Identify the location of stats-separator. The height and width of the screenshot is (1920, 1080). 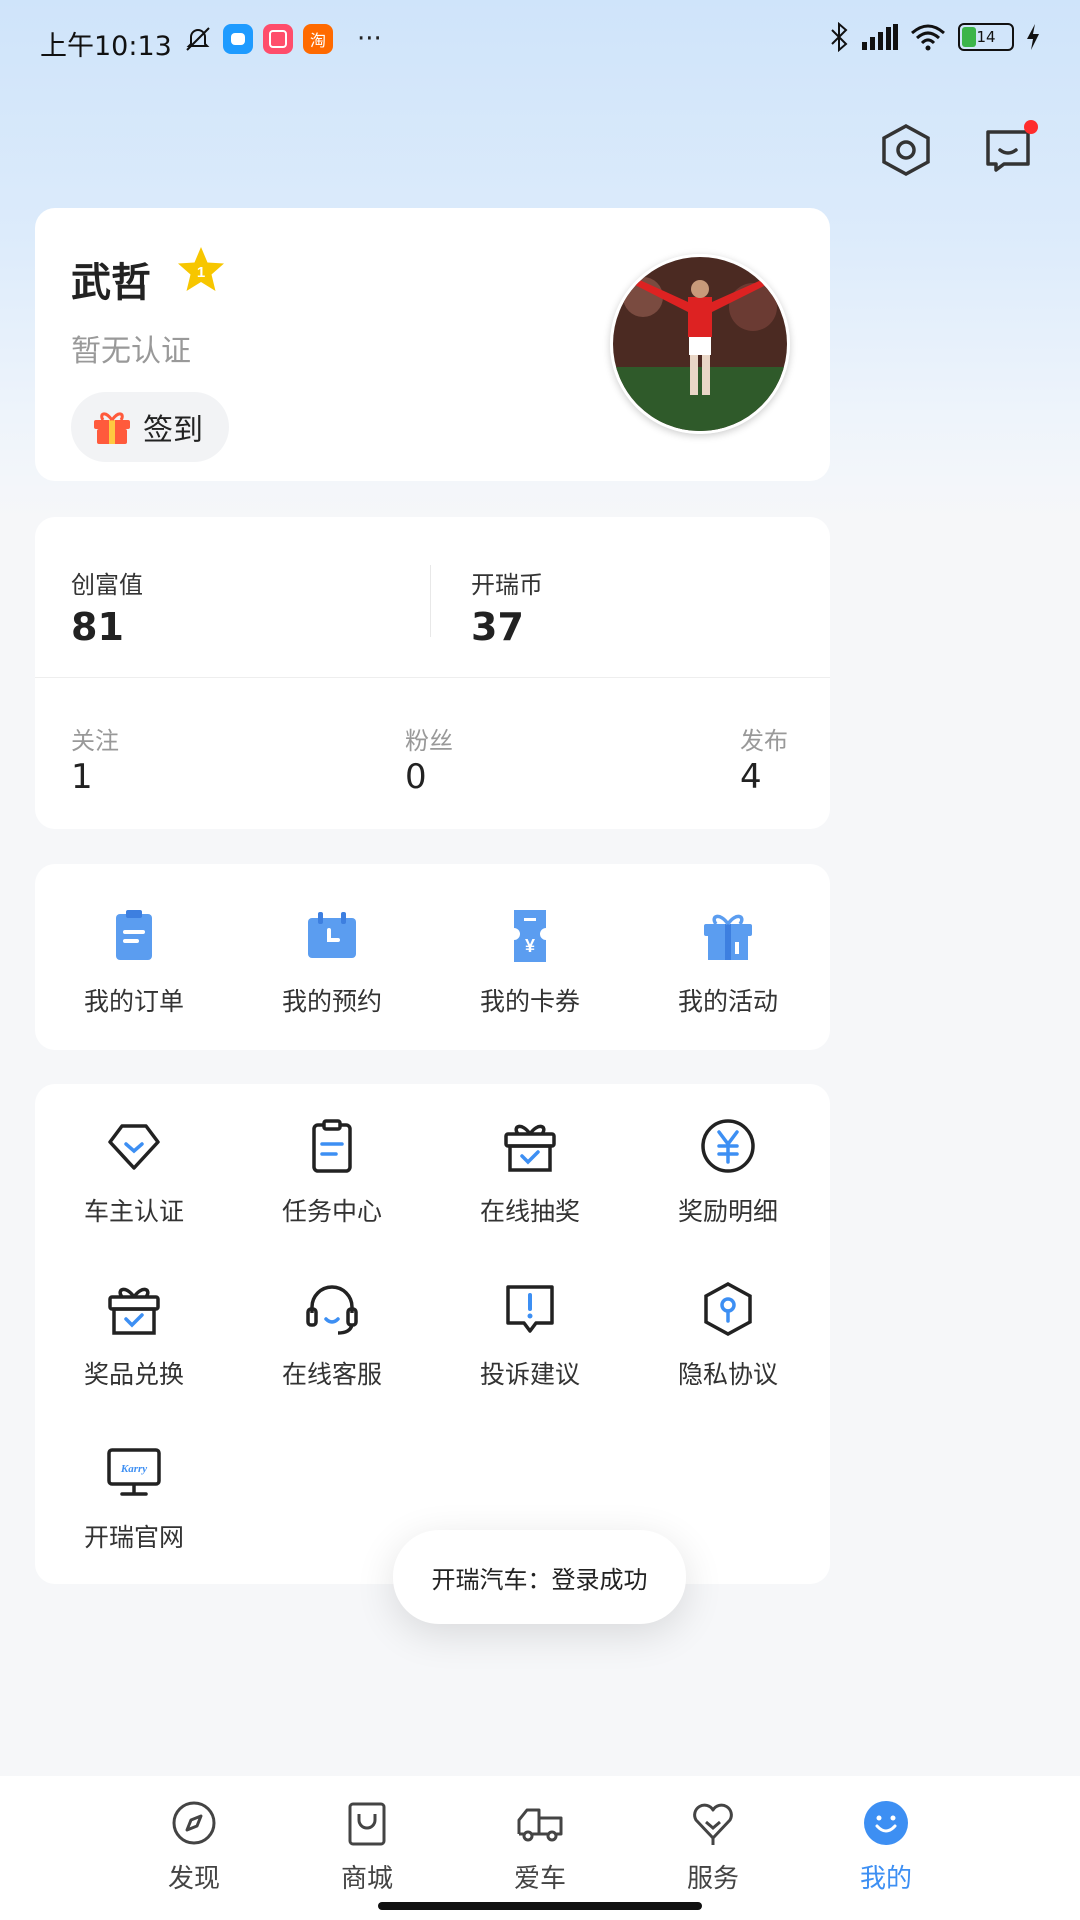
(432, 677).